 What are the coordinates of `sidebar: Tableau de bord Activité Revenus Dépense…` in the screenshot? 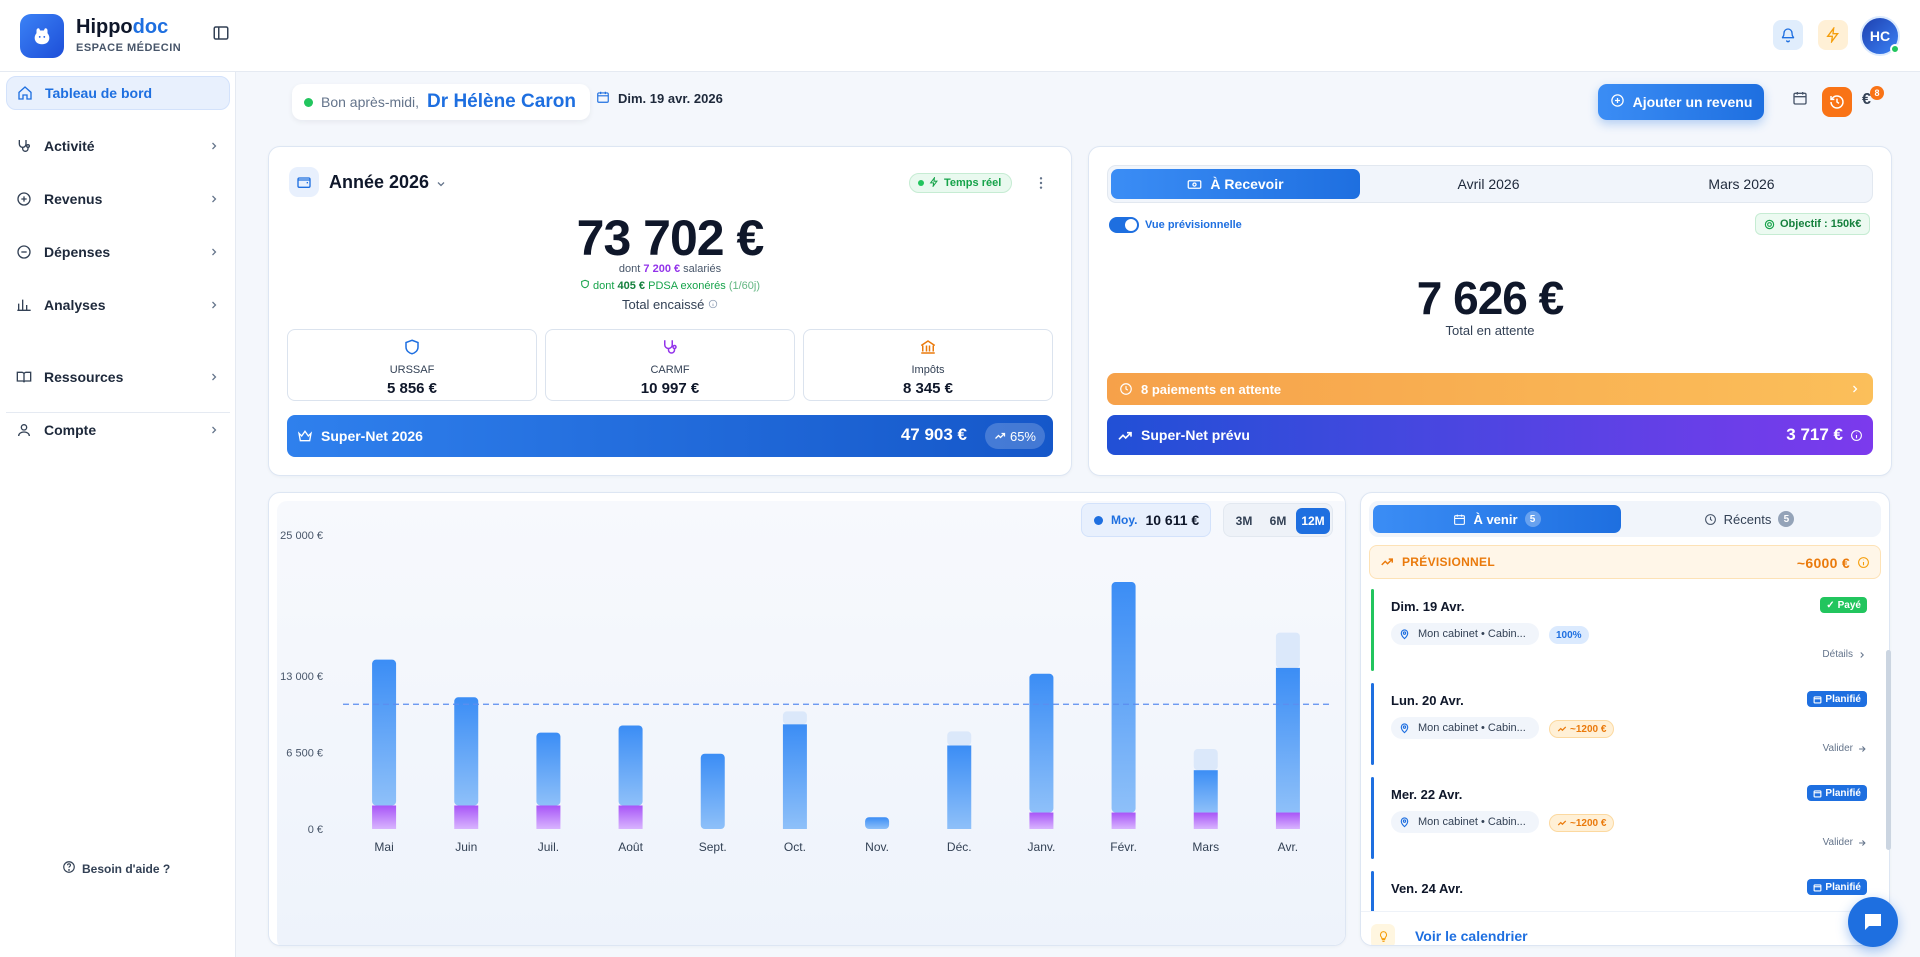 It's located at (118, 514).